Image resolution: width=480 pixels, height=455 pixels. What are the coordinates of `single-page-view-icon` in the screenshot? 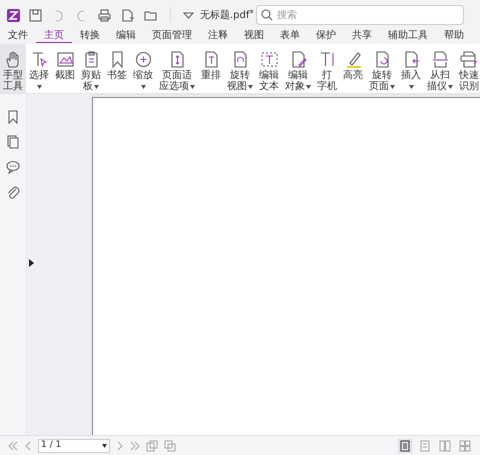 It's located at (405, 445).